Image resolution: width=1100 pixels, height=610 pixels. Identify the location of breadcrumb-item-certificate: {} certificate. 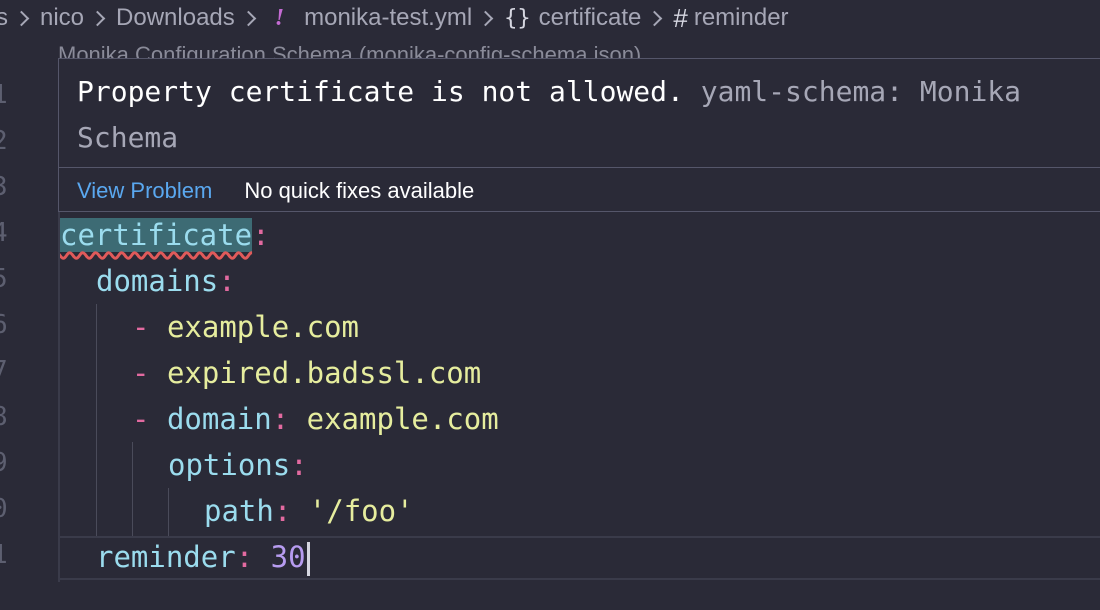
(572, 18).